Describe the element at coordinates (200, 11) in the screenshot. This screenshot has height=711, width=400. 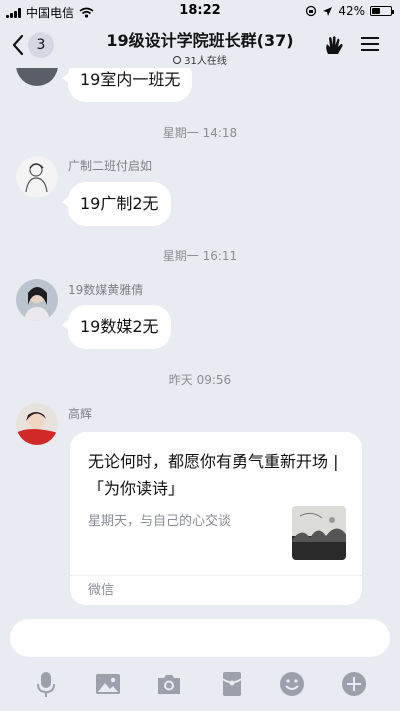
I see `status-bar: 中国电信 18:22 42%` at that location.